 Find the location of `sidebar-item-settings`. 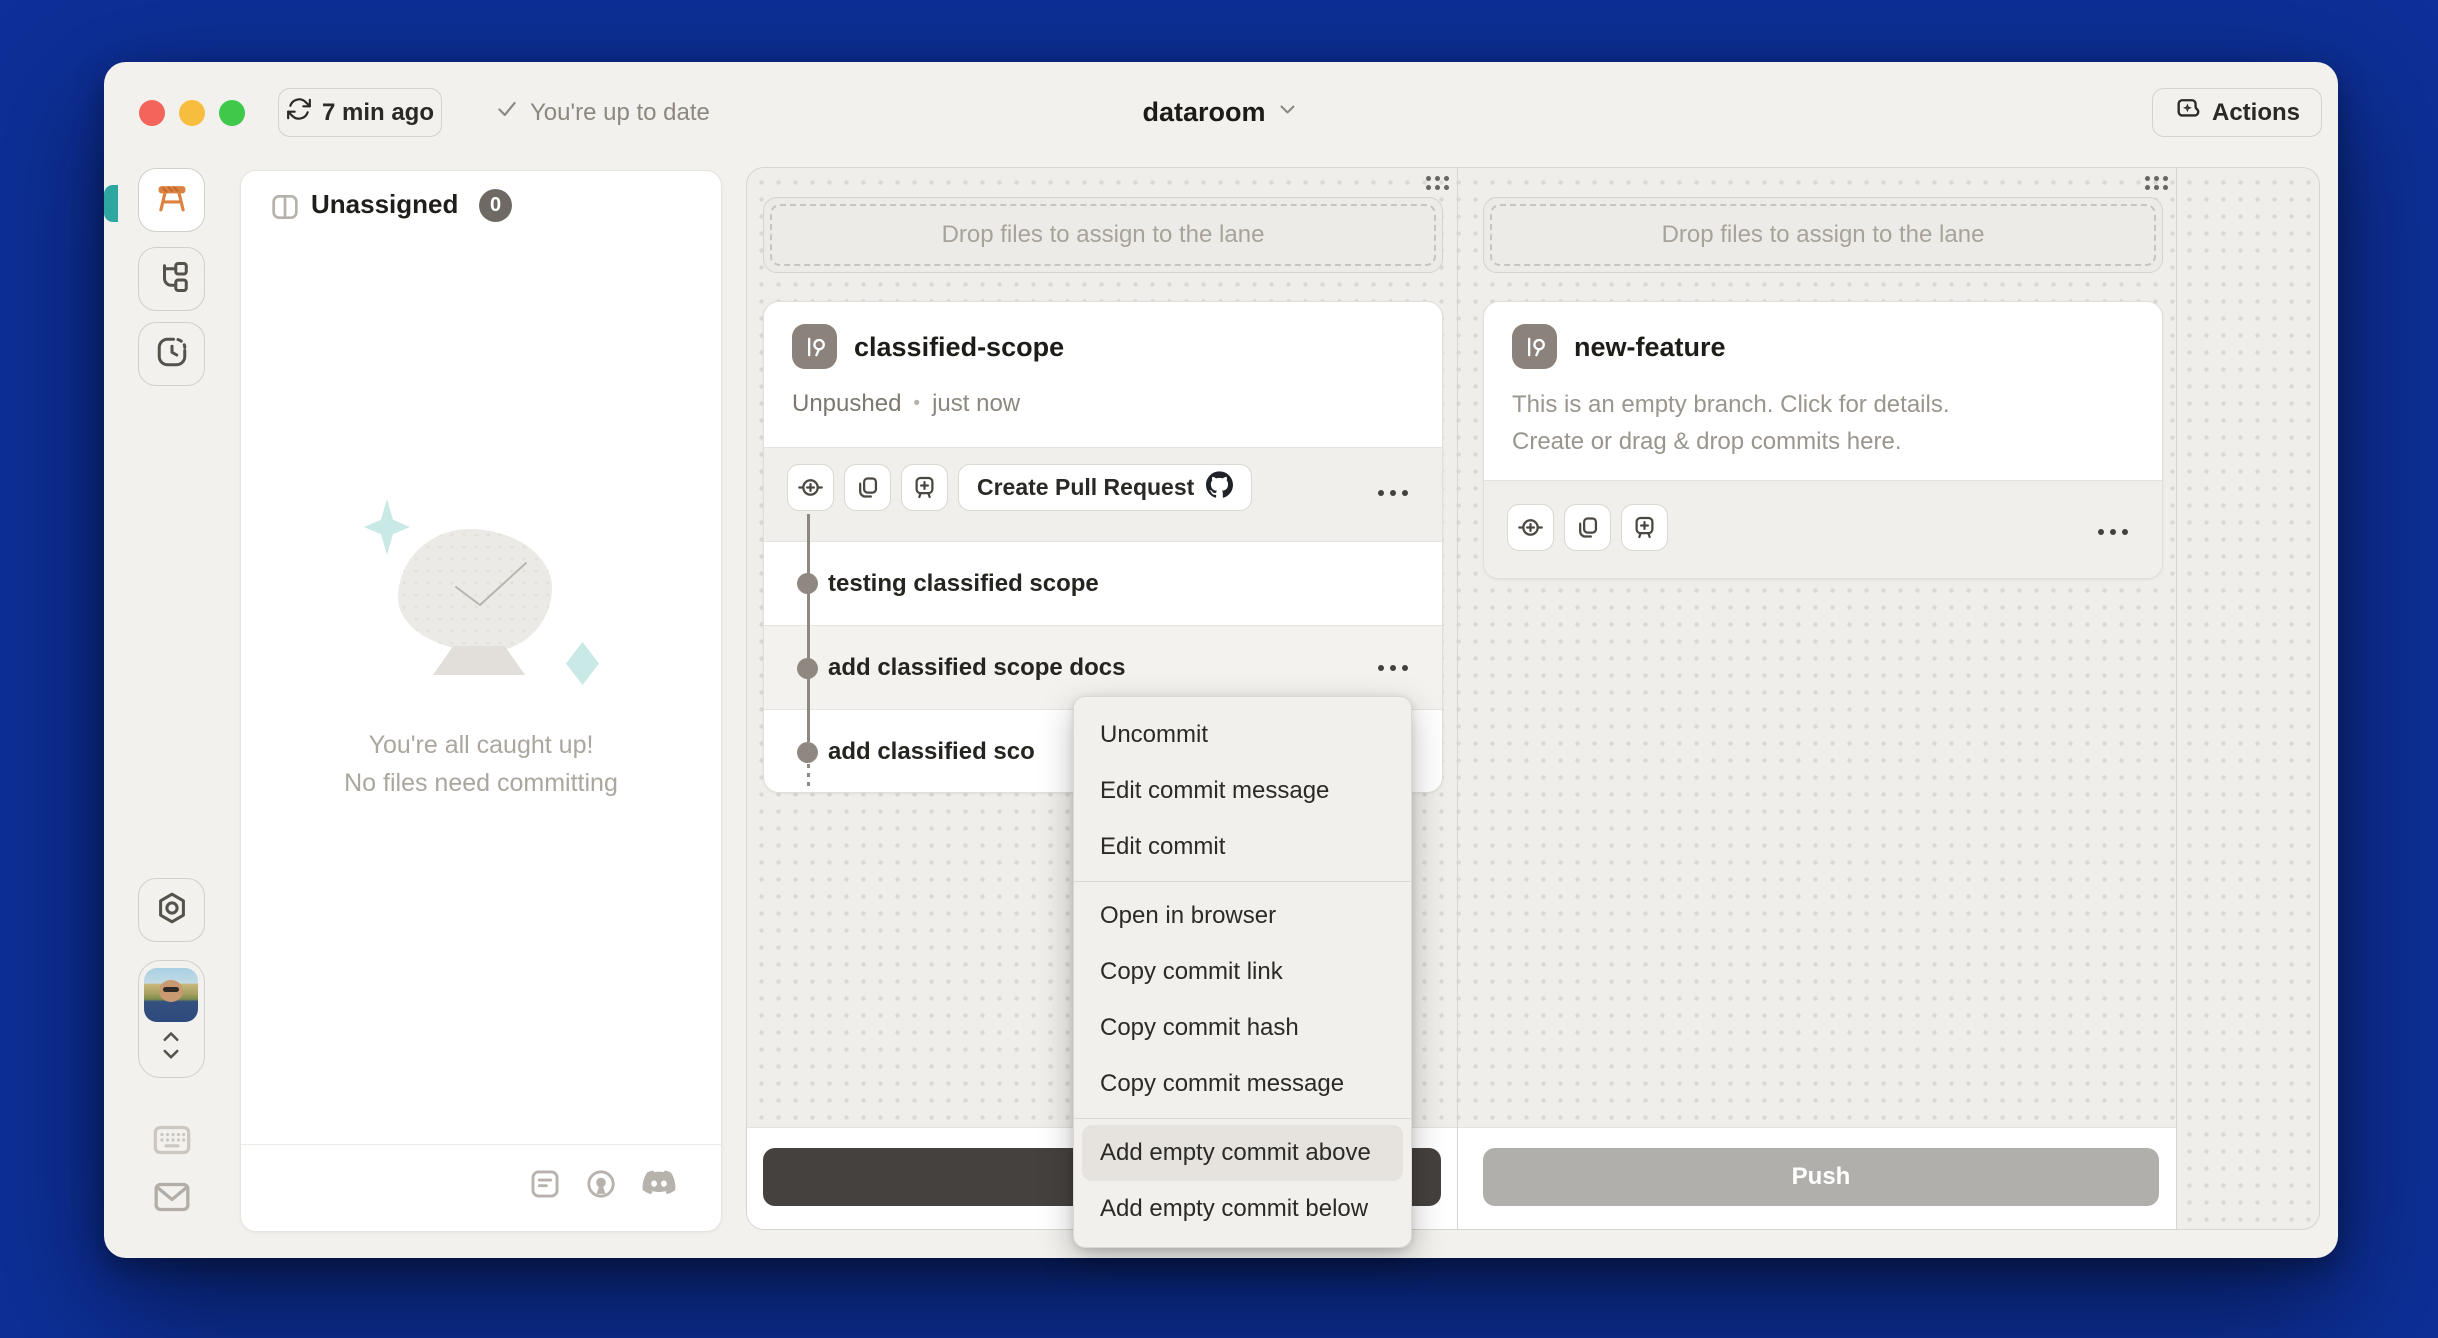

sidebar-item-settings is located at coordinates (171, 910).